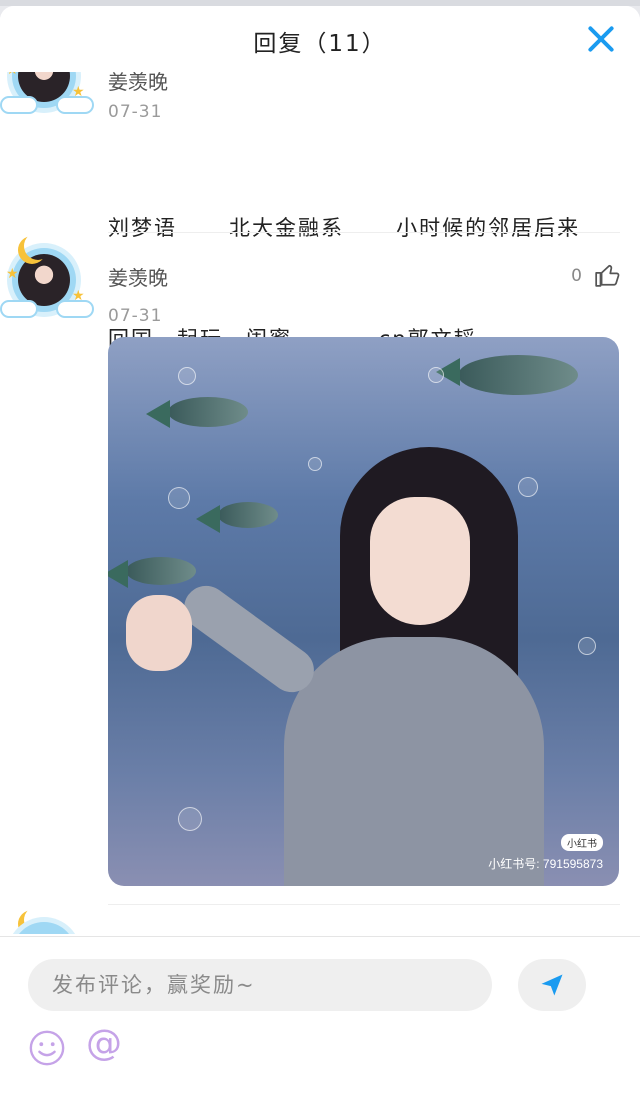 The width and height of the screenshot is (640, 1113). I want to click on reply-title: 回复（11）, so click(320, 44).